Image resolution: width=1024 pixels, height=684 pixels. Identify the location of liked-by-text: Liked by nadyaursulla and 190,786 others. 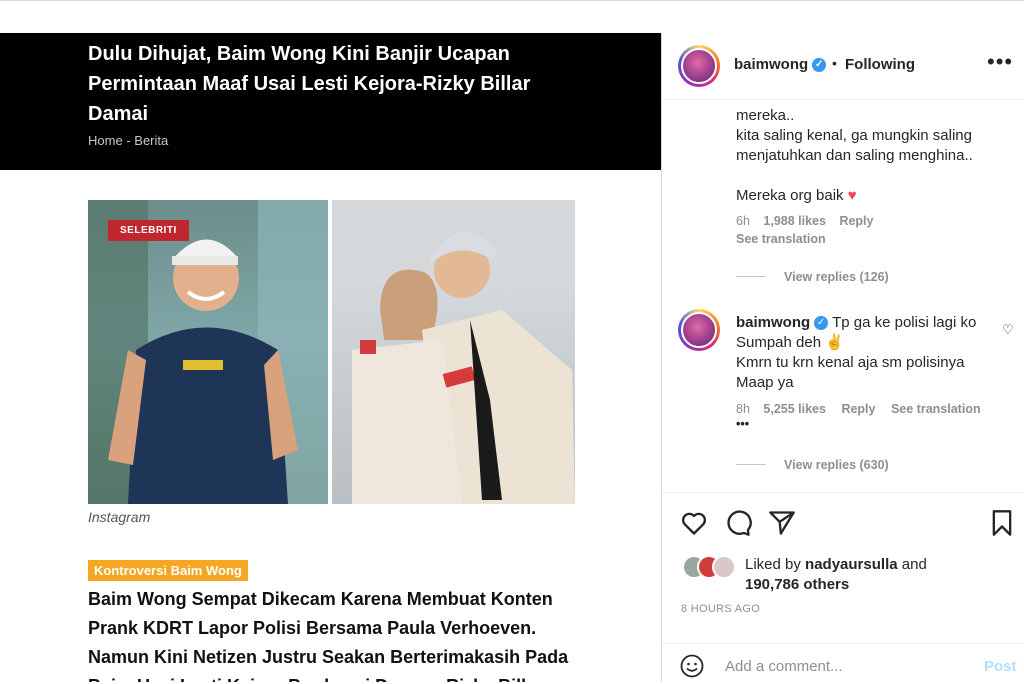
(836, 575).